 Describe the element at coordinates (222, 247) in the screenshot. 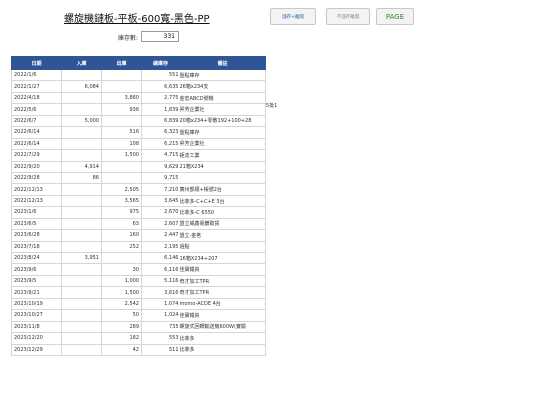

I see `cell-note: 過點` at that location.